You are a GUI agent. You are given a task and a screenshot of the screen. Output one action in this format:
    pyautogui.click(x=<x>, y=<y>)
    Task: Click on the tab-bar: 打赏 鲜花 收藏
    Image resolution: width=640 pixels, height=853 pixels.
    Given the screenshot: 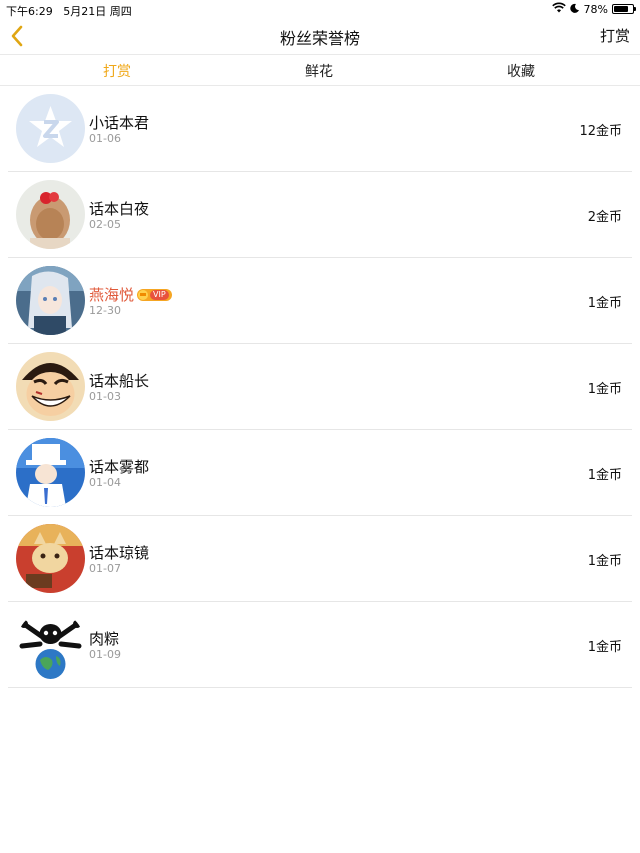 What is the action you would take?
    pyautogui.click(x=320, y=70)
    